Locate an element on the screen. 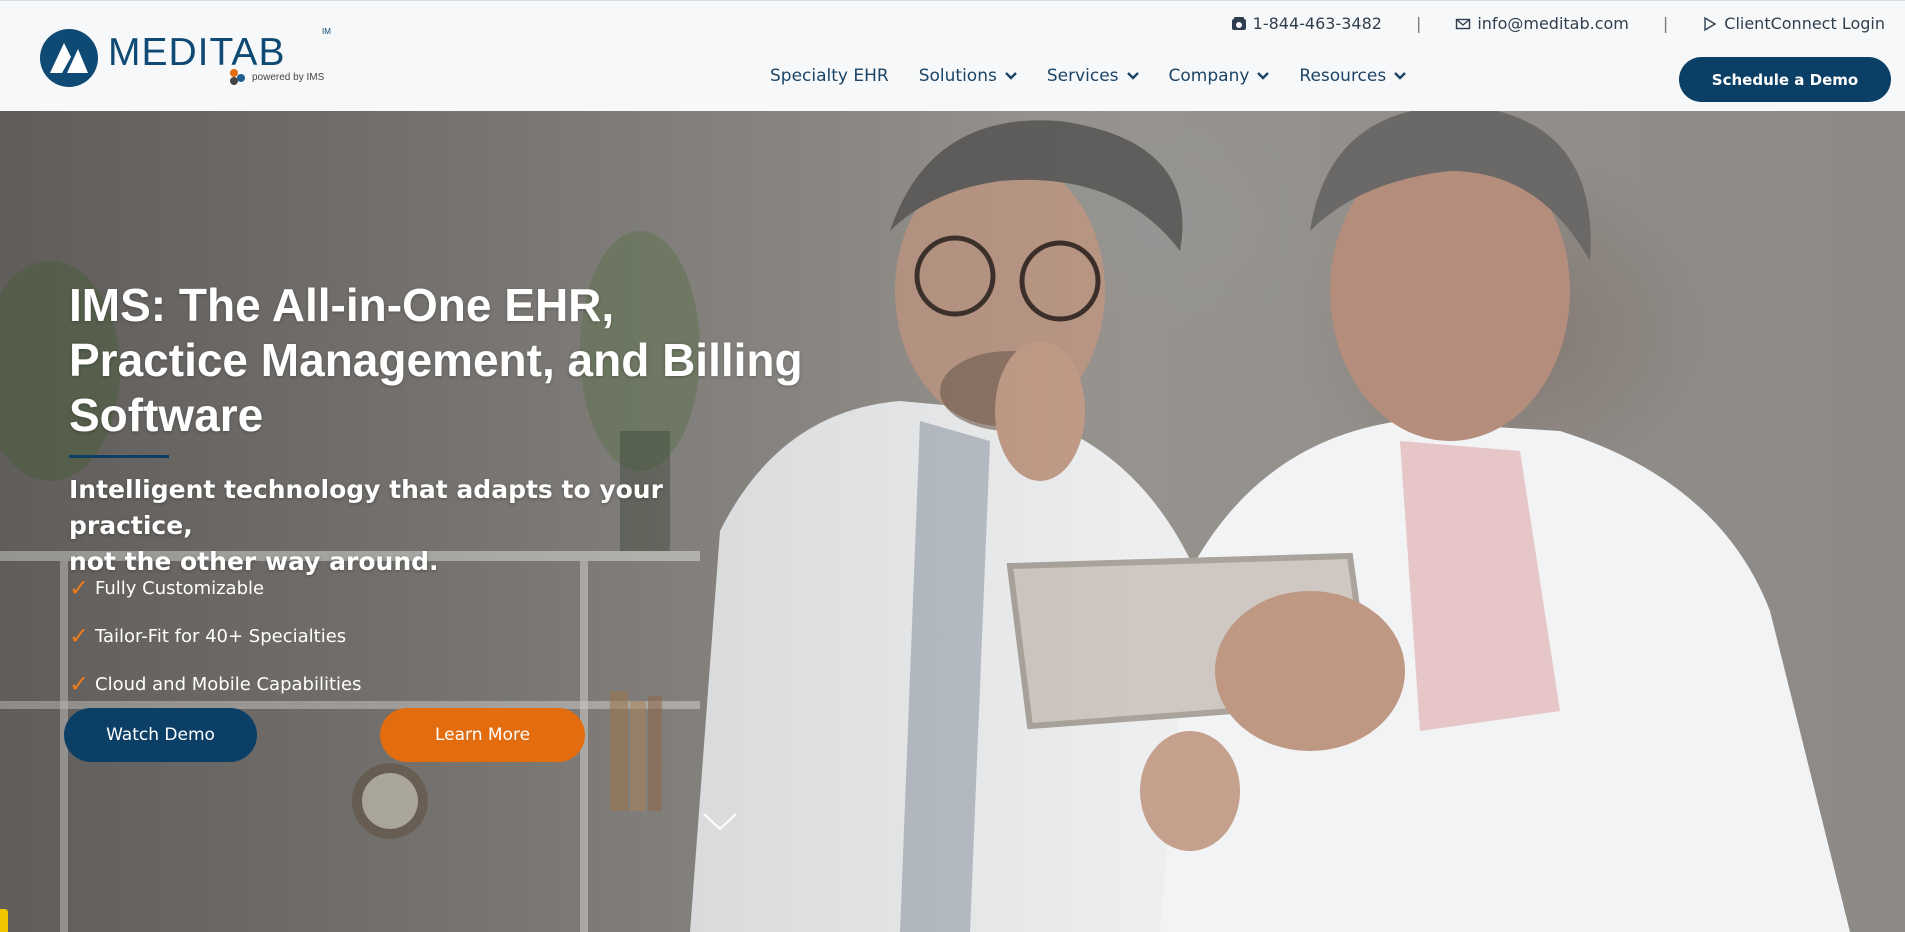 The image size is (1905, 932). play-icon is located at coordinates (1710, 23).